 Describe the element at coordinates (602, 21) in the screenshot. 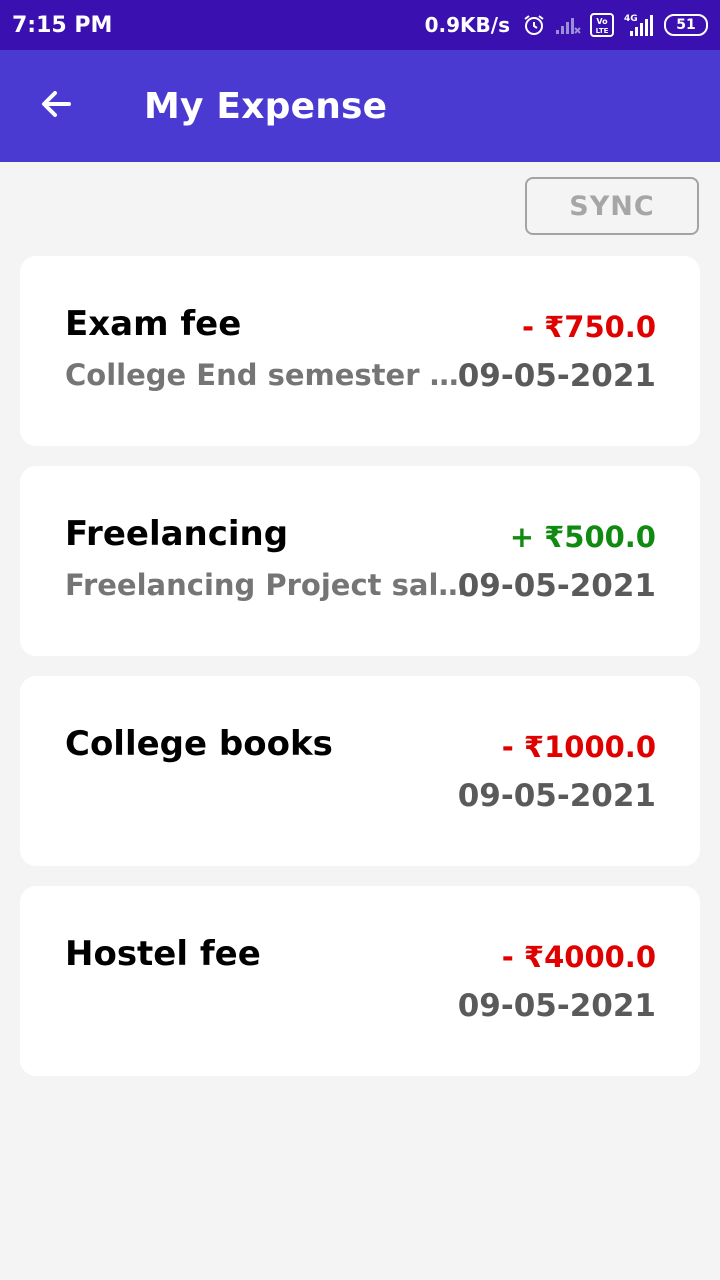

I see `svg-text: Vo` at that location.